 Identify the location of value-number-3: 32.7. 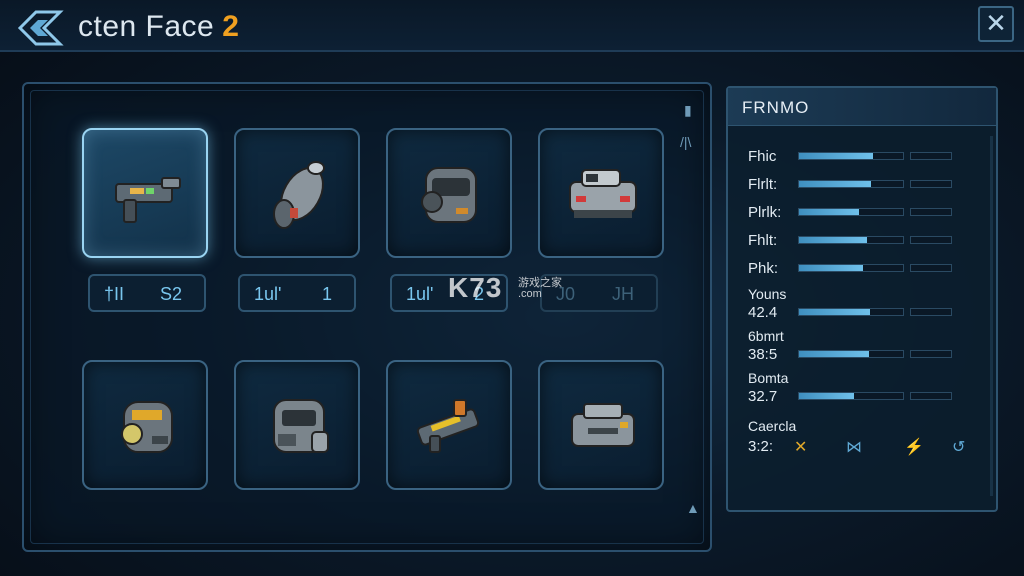
(763, 396).